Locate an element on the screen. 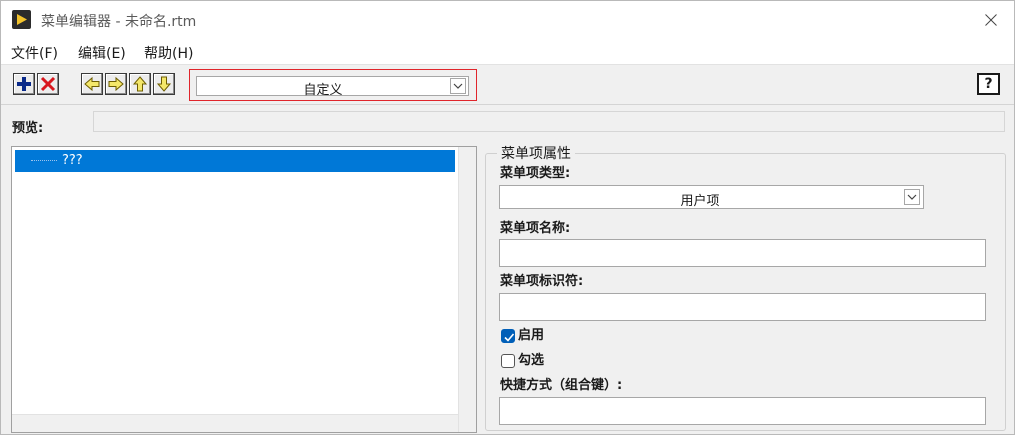 The width and height of the screenshot is (1015, 435). move-right-button is located at coordinates (116, 84).